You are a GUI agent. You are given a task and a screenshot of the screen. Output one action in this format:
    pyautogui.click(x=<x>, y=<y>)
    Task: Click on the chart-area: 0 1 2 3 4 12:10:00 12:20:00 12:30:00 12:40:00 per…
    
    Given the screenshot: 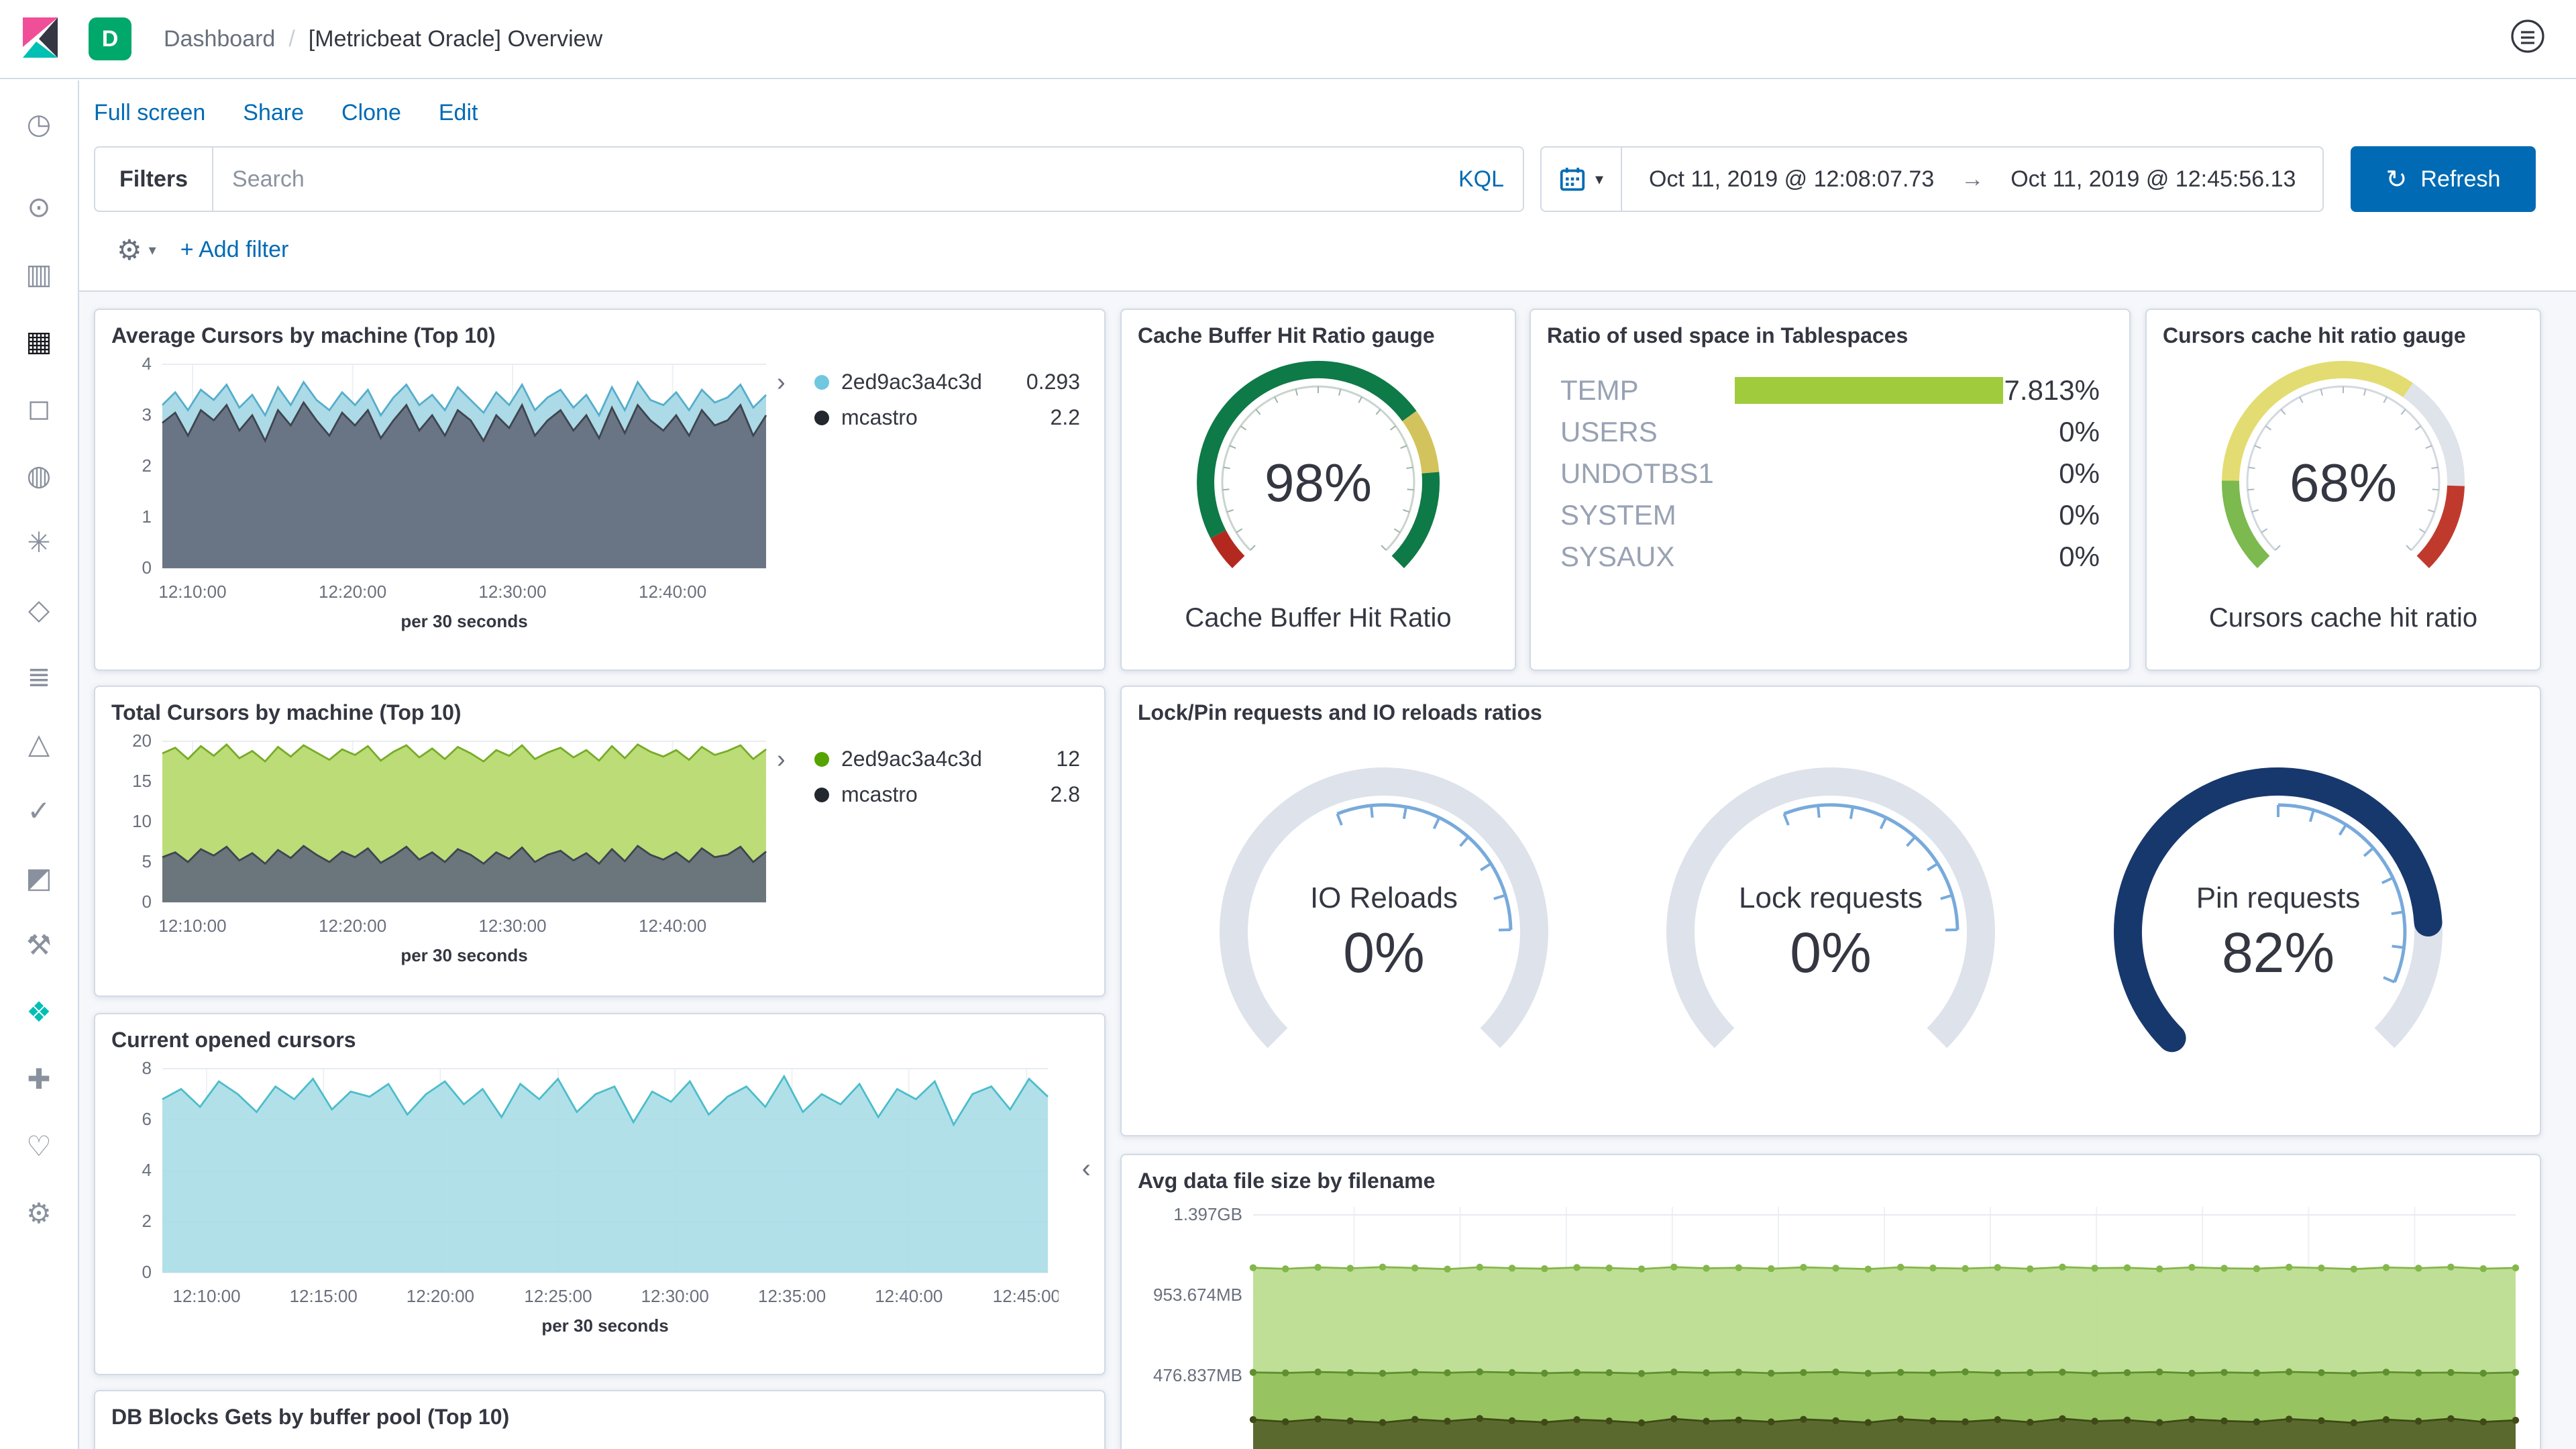 What is the action you would take?
    pyautogui.click(x=599, y=498)
    